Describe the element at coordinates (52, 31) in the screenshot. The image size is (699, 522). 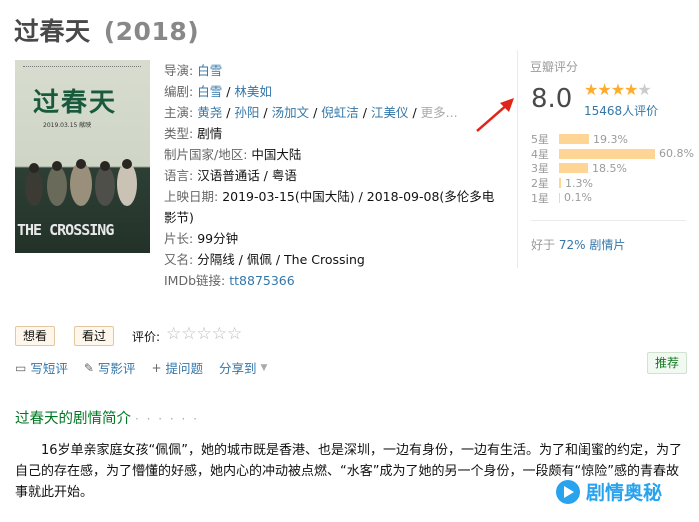
I see `movie-title: 过春天` at that location.